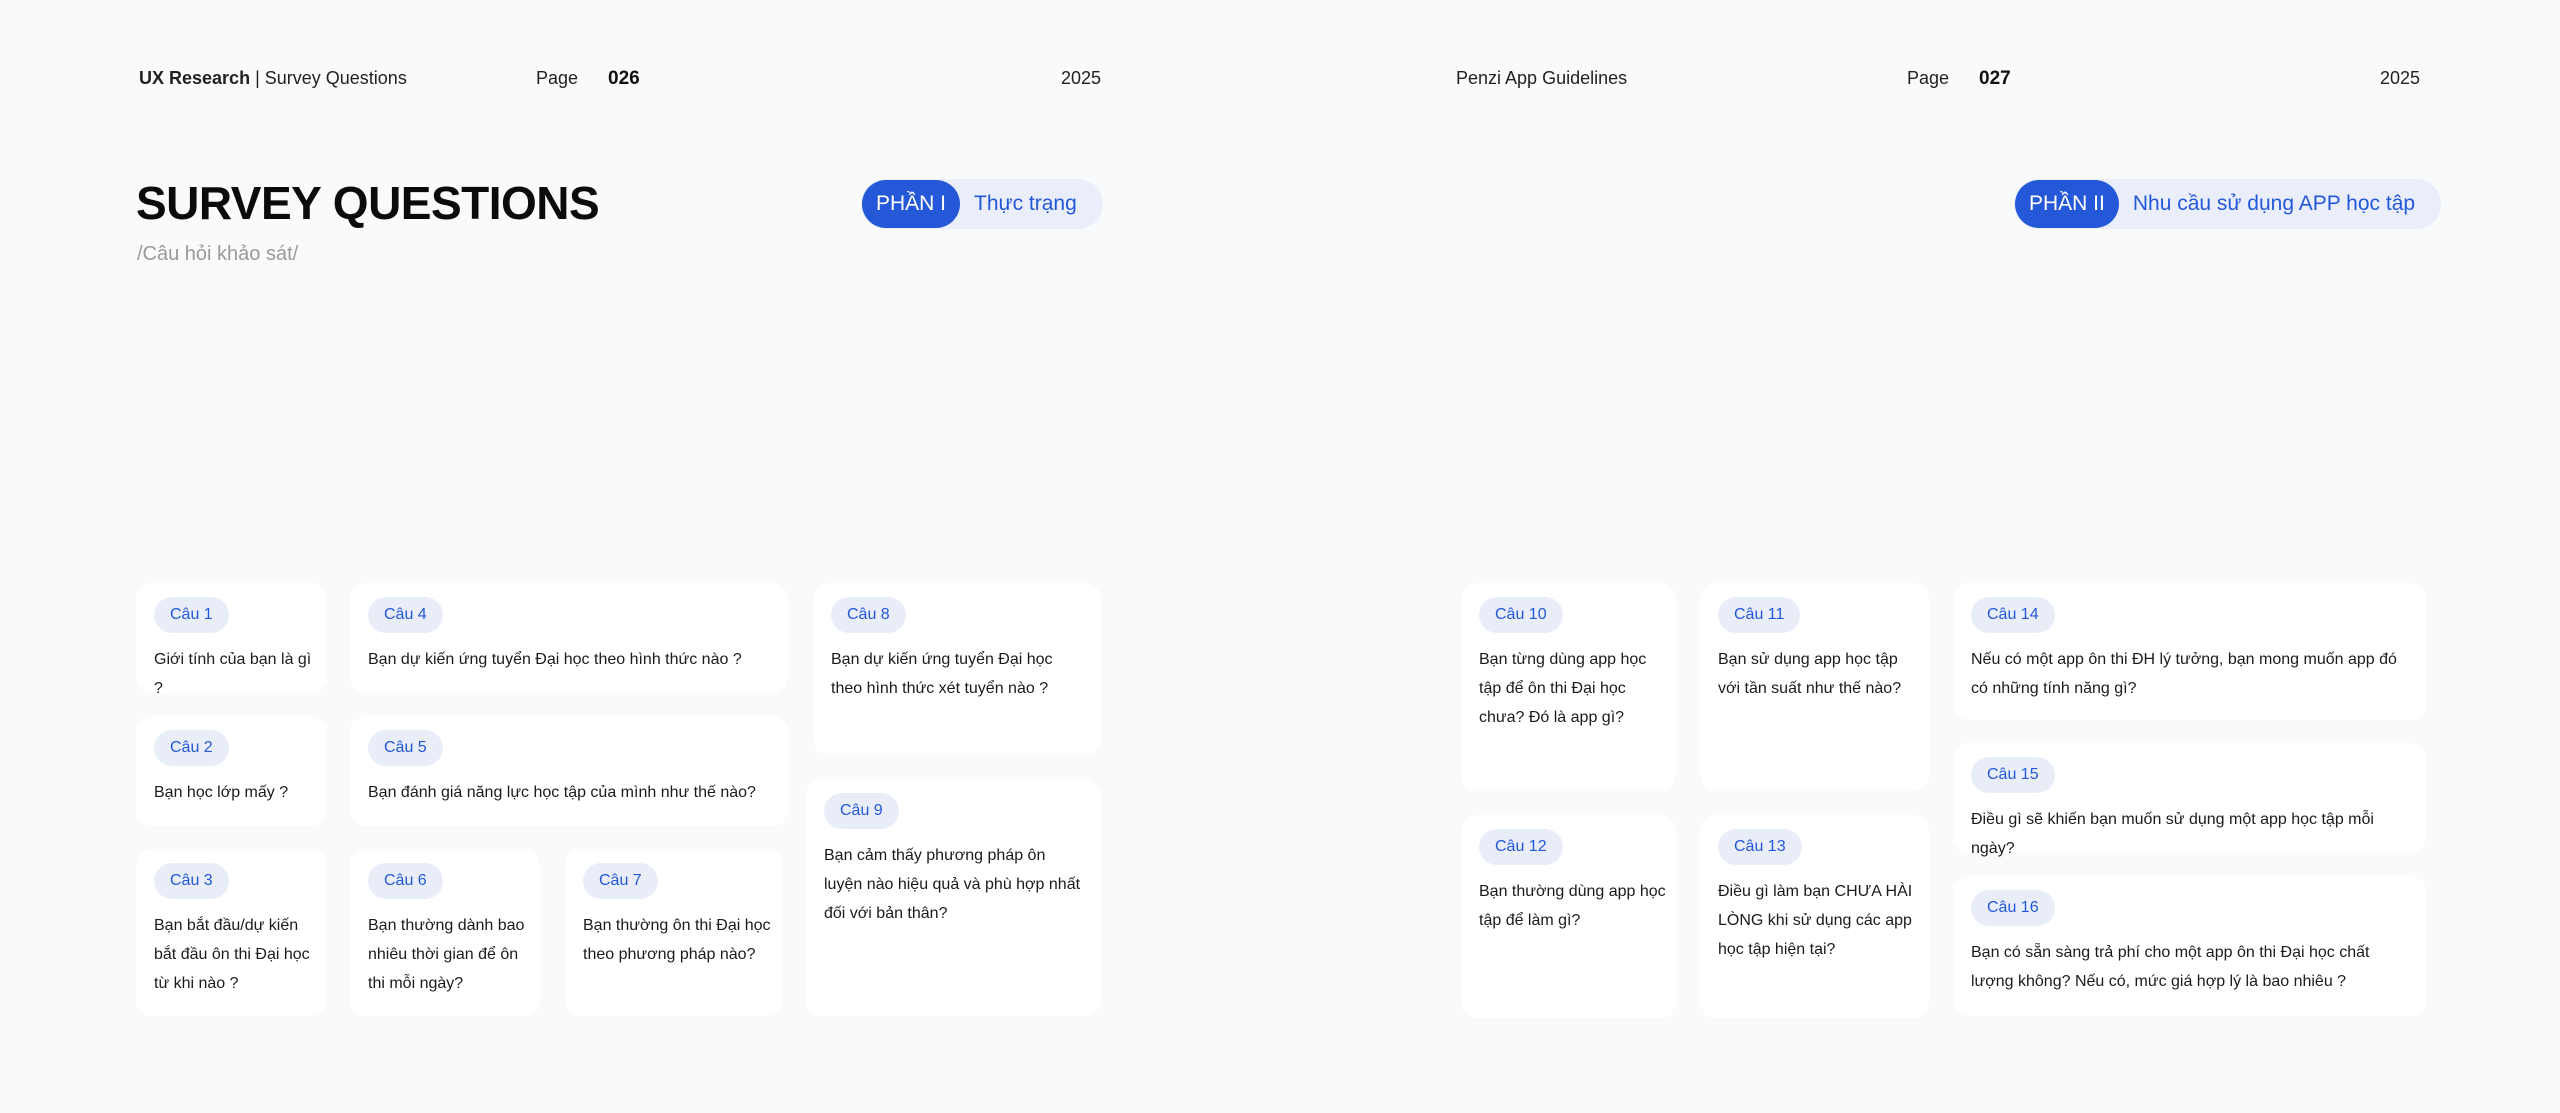 The image size is (2560, 1113). What do you see at coordinates (1081, 78) in the screenshot?
I see `left-year: 2025` at bounding box center [1081, 78].